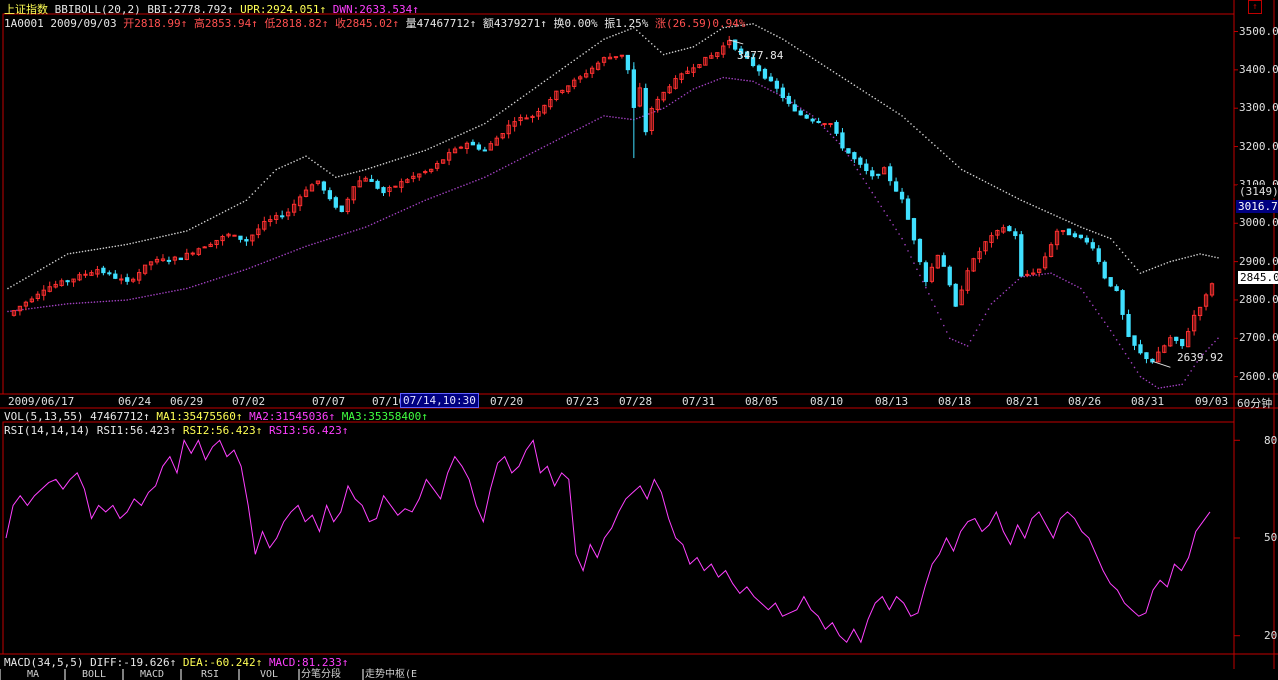 This screenshot has width=1278, height=680. What do you see at coordinates (33, 674) in the screenshot?
I see `tab-ma: MA` at bounding box center [33, 674].